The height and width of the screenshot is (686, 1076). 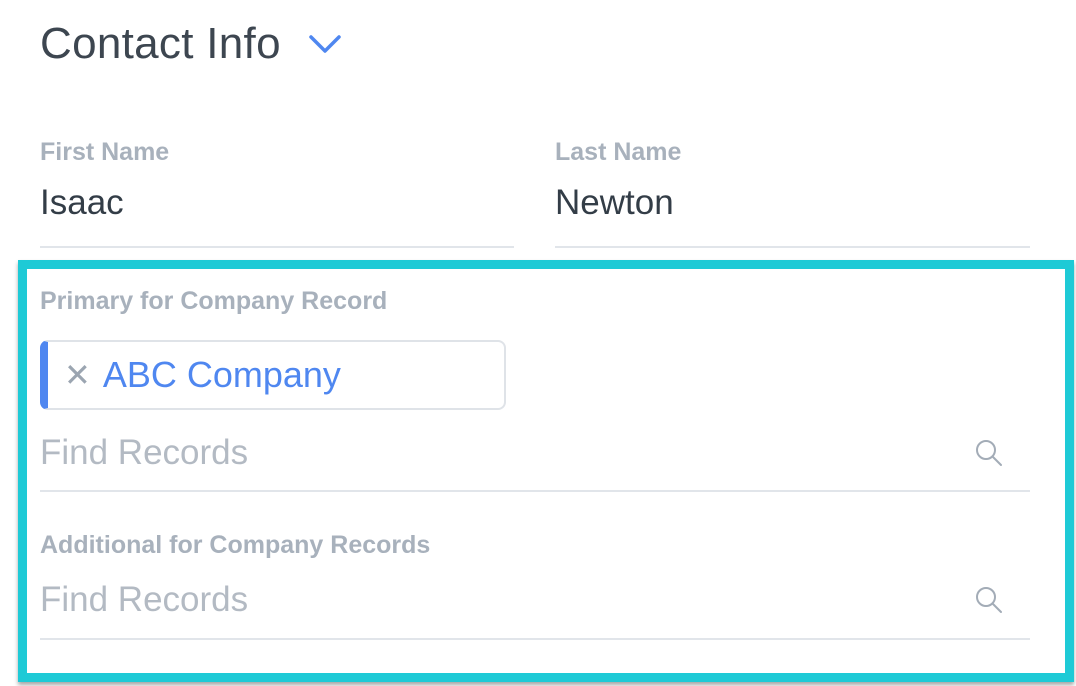 I want to click on additional-companies-field: Additional for Company Records, so click(x=235, y=545).